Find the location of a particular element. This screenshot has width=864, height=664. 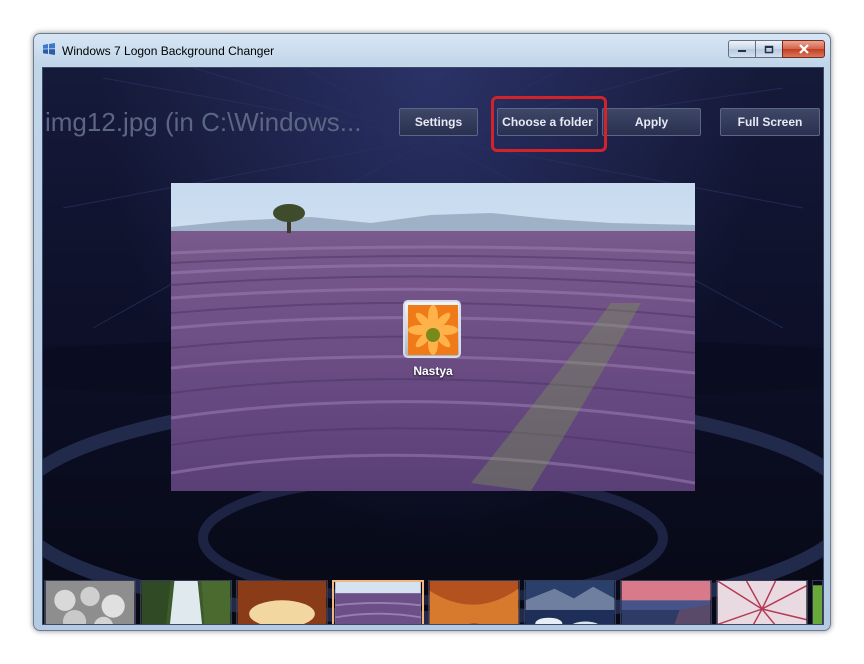

smiley-stones-image is located at coordinates (90, 602).